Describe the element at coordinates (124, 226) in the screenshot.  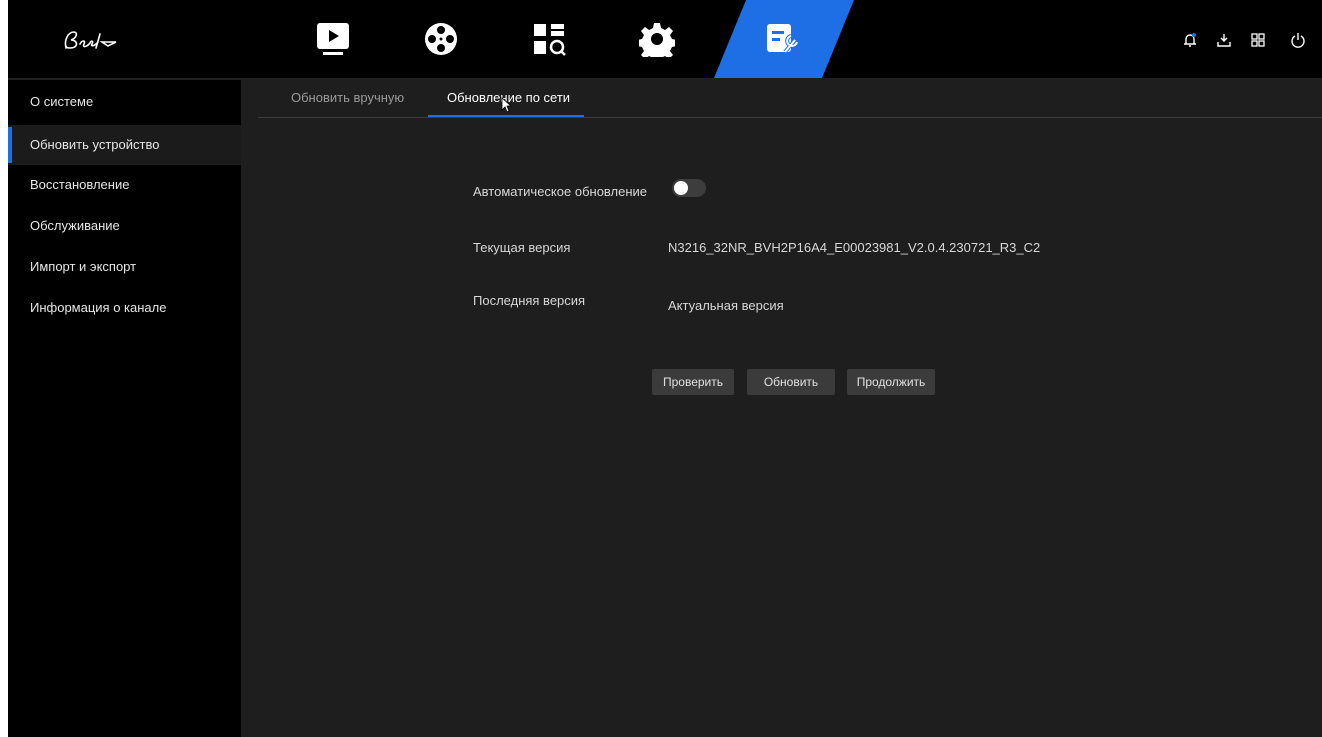
I see `sidebar-item-maintenance: Обслуживание` at that location.